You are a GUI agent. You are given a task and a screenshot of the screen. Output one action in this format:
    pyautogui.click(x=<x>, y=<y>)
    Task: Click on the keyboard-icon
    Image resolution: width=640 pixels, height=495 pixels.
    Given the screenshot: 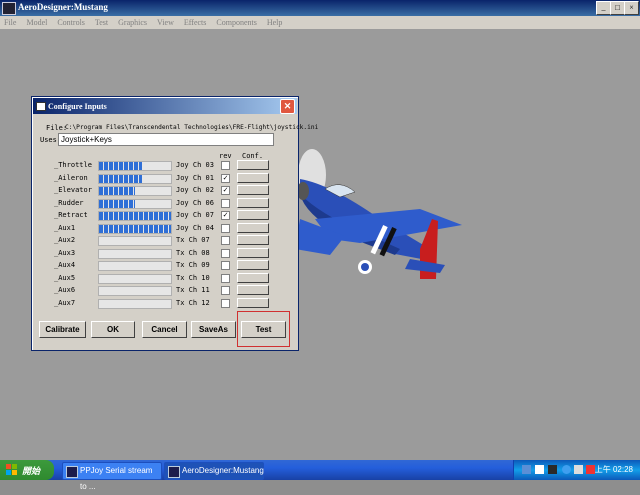 What is the action you would take?
    pyautogui.click(x=552, y=469)
    